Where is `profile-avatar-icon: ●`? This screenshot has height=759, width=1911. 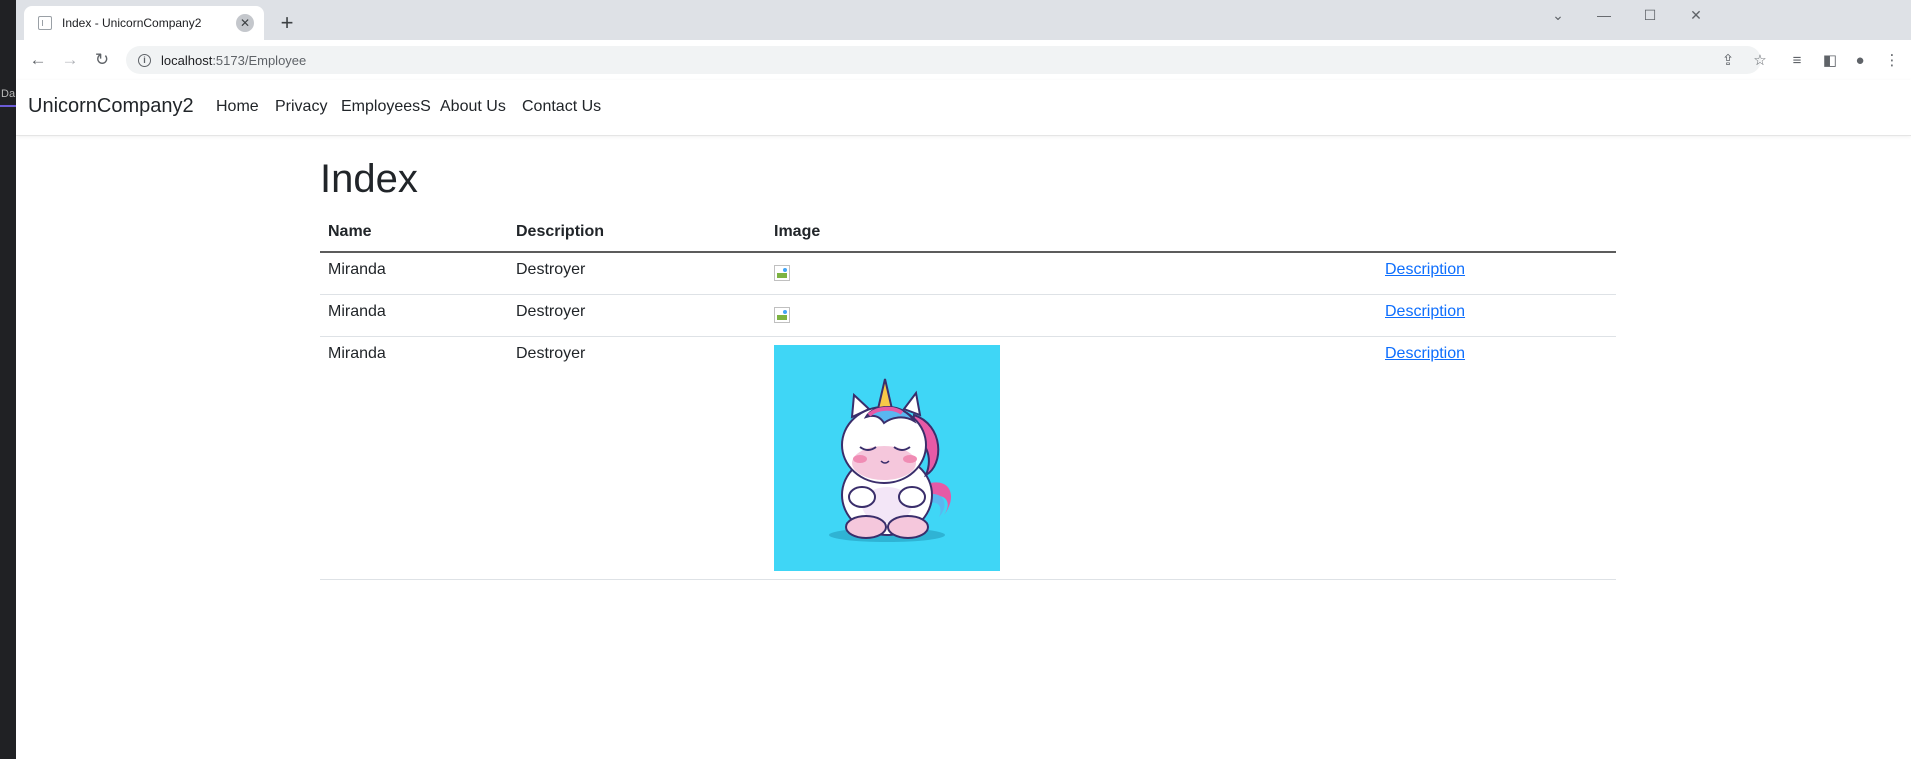
profile-avatar-icon: ● is located at coordinates (1860, 60).